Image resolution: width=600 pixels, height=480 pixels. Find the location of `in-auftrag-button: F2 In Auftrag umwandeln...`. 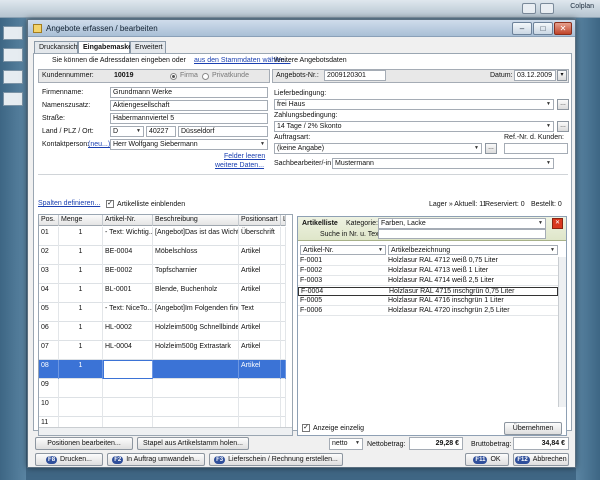

in-auftrag-button: F2 In Auftrag umwandeln... is located at coordinates (156, 459).